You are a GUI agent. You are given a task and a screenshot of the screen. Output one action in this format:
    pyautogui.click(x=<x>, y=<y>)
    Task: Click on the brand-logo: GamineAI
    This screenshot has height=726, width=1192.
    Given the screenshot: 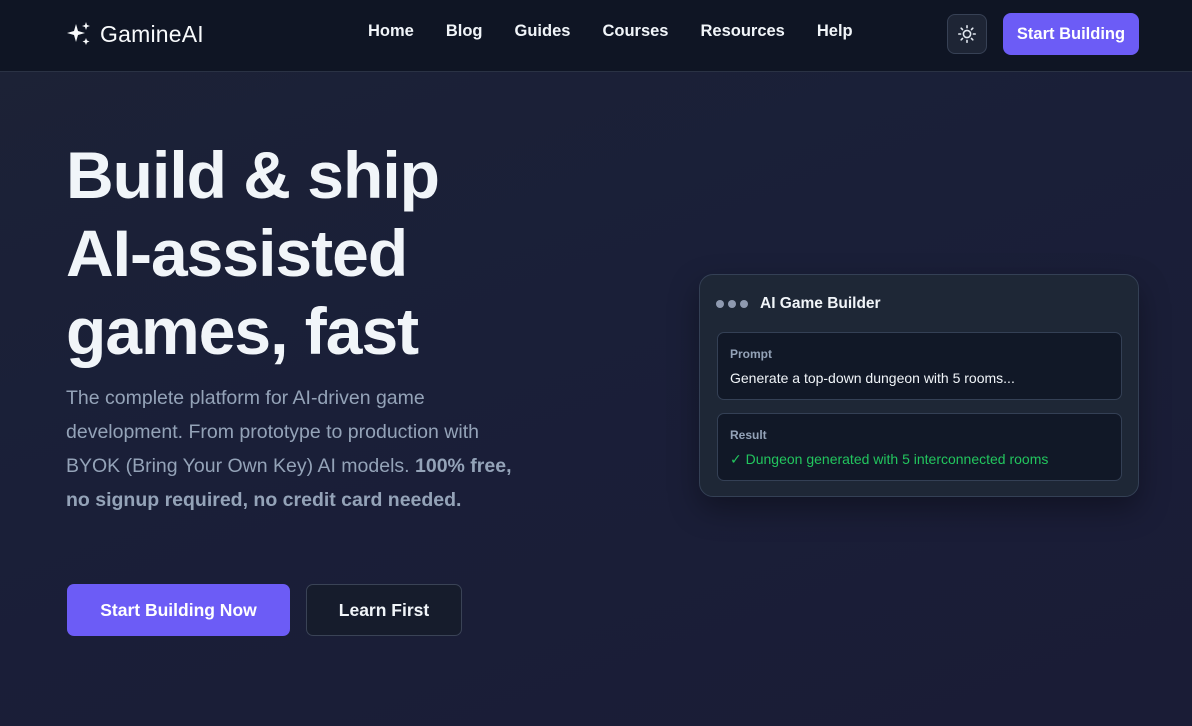 What is the action you would take?
    pyautogui.click(x=135, y=34)
    